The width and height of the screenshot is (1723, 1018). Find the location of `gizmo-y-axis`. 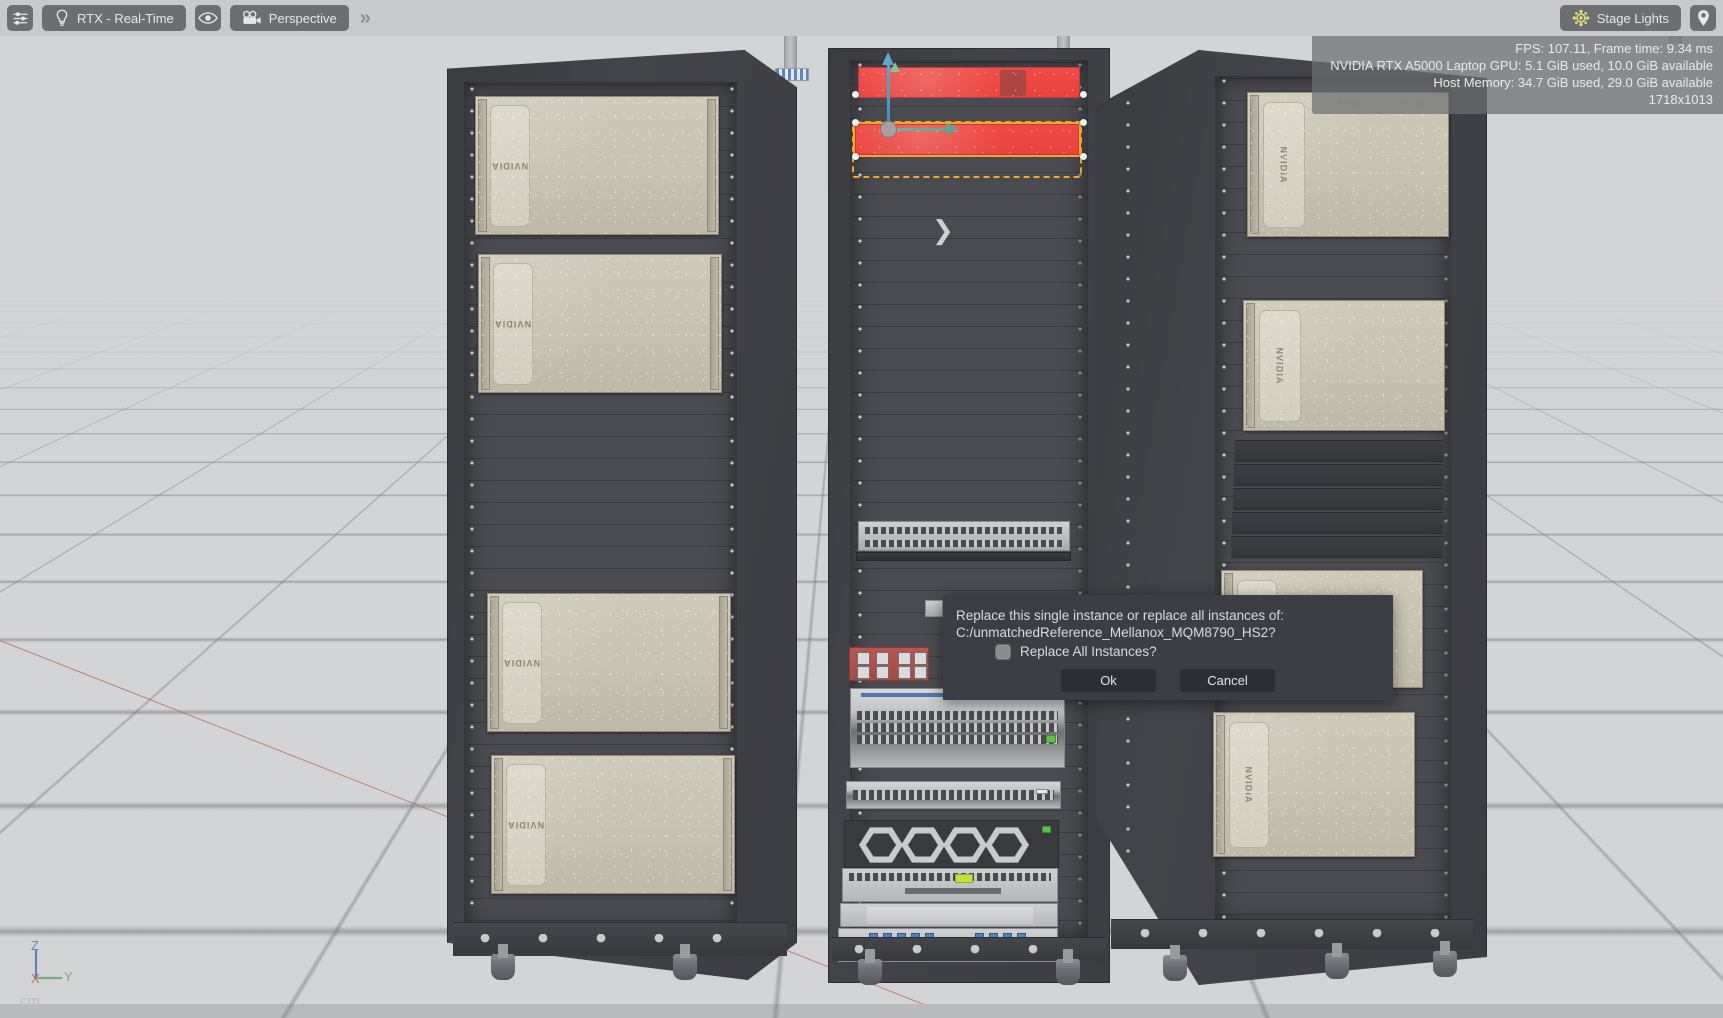

gizmo-y-axis is located at coordinates (926, 129).